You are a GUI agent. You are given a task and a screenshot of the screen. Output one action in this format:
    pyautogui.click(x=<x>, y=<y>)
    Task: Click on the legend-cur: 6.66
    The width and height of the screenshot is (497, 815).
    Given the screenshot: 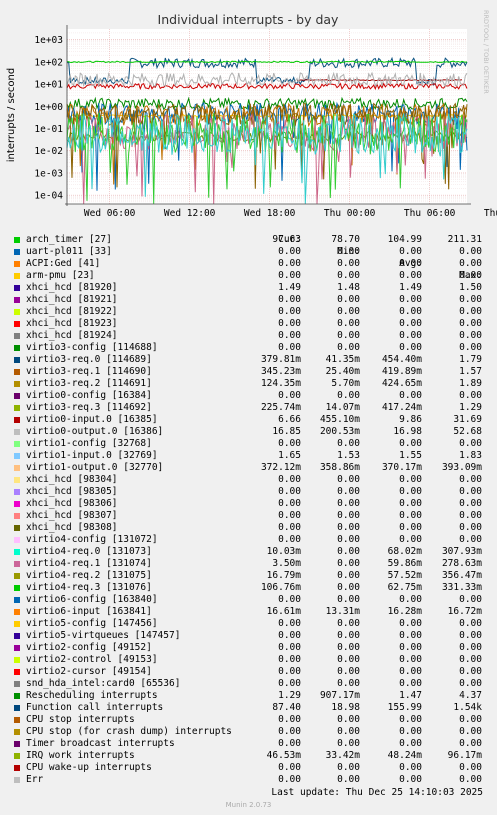 What is the action you would take?
    pyautogui.click(x=289, y=419)
    